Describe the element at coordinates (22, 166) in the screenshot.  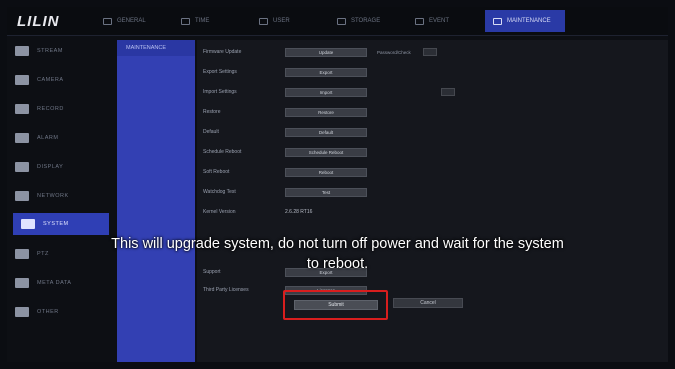
I see `display-icon` at that location.